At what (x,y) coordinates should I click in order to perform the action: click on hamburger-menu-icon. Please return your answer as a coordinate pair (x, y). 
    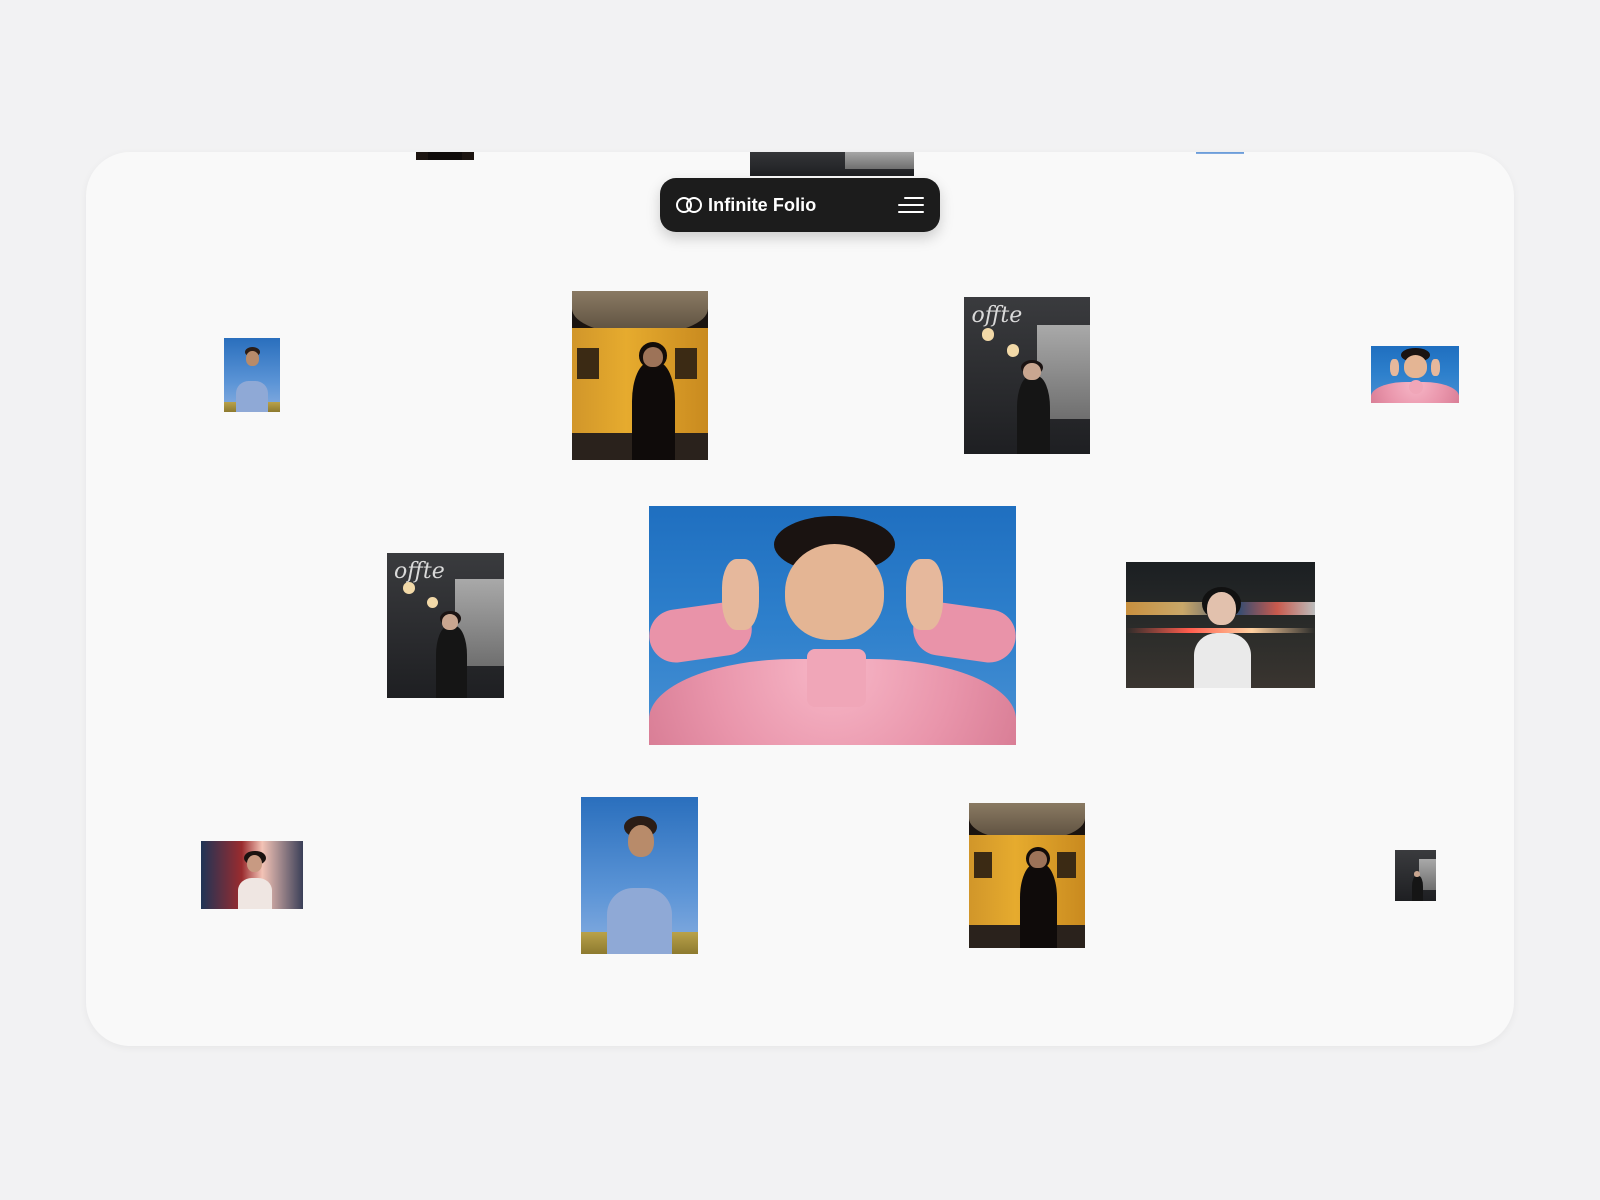
    Looking at the image, I should click on (911, 205).